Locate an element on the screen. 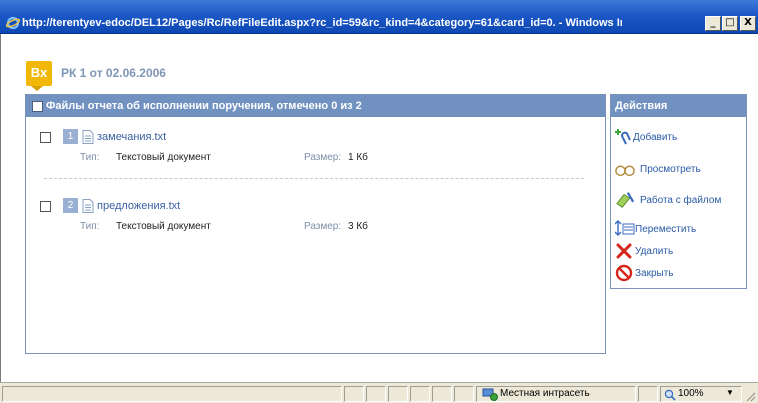 This screenshot has height=403, width=758. close-action: Закрыть is located at coordinates (680, 273).